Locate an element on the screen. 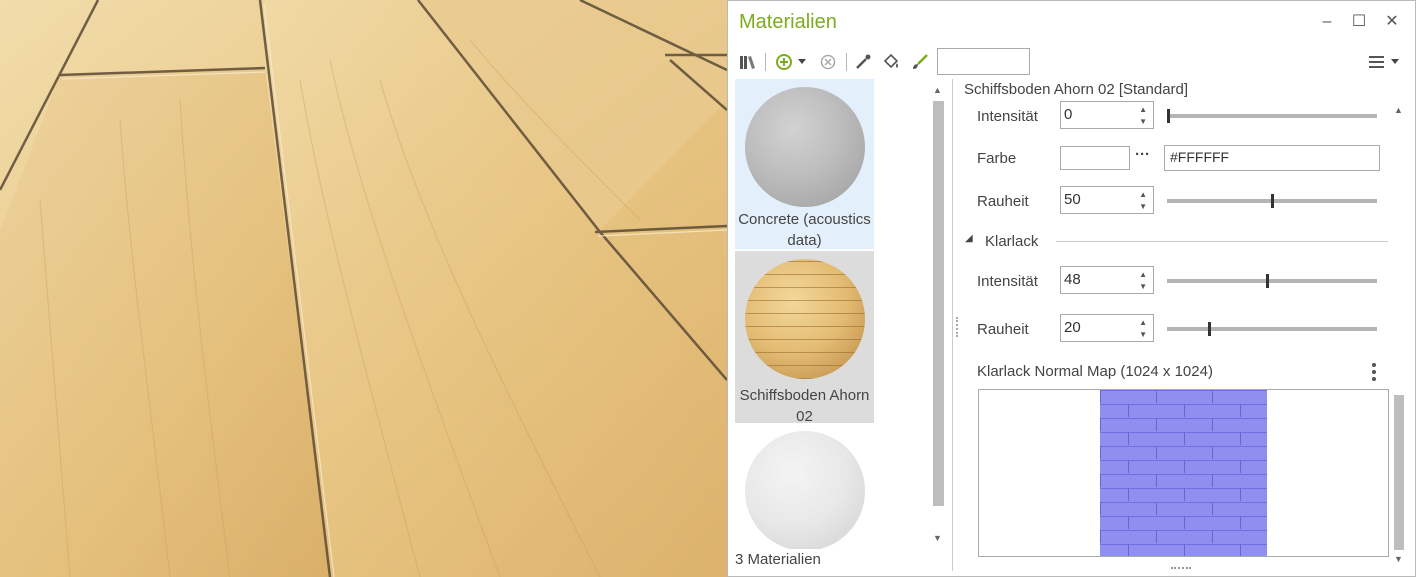 The image size is (1416, 577). toolbar-separator is located at coordinates (765, 62).